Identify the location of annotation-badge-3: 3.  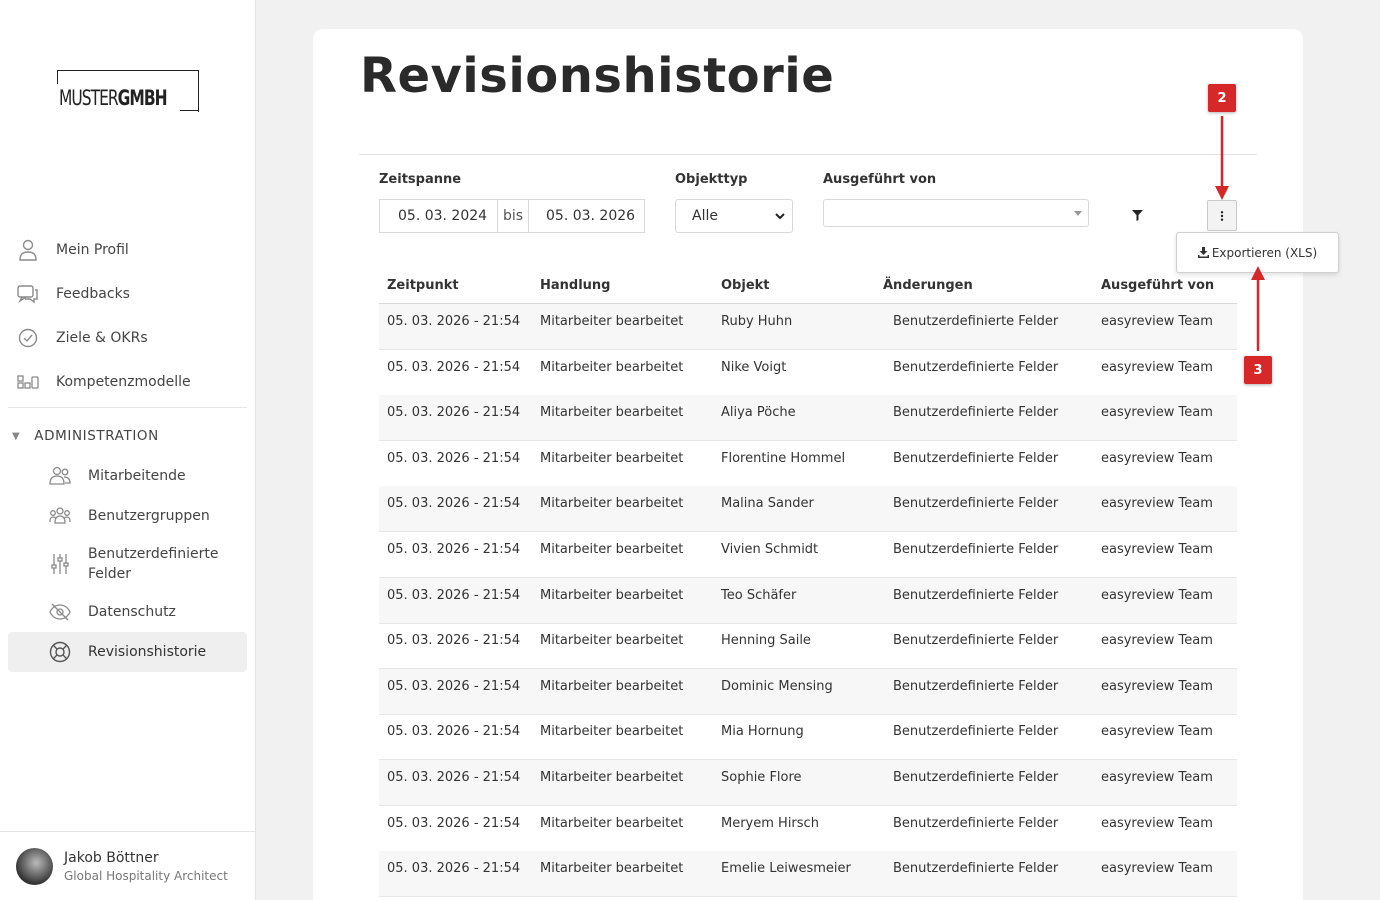
(1258, 370).